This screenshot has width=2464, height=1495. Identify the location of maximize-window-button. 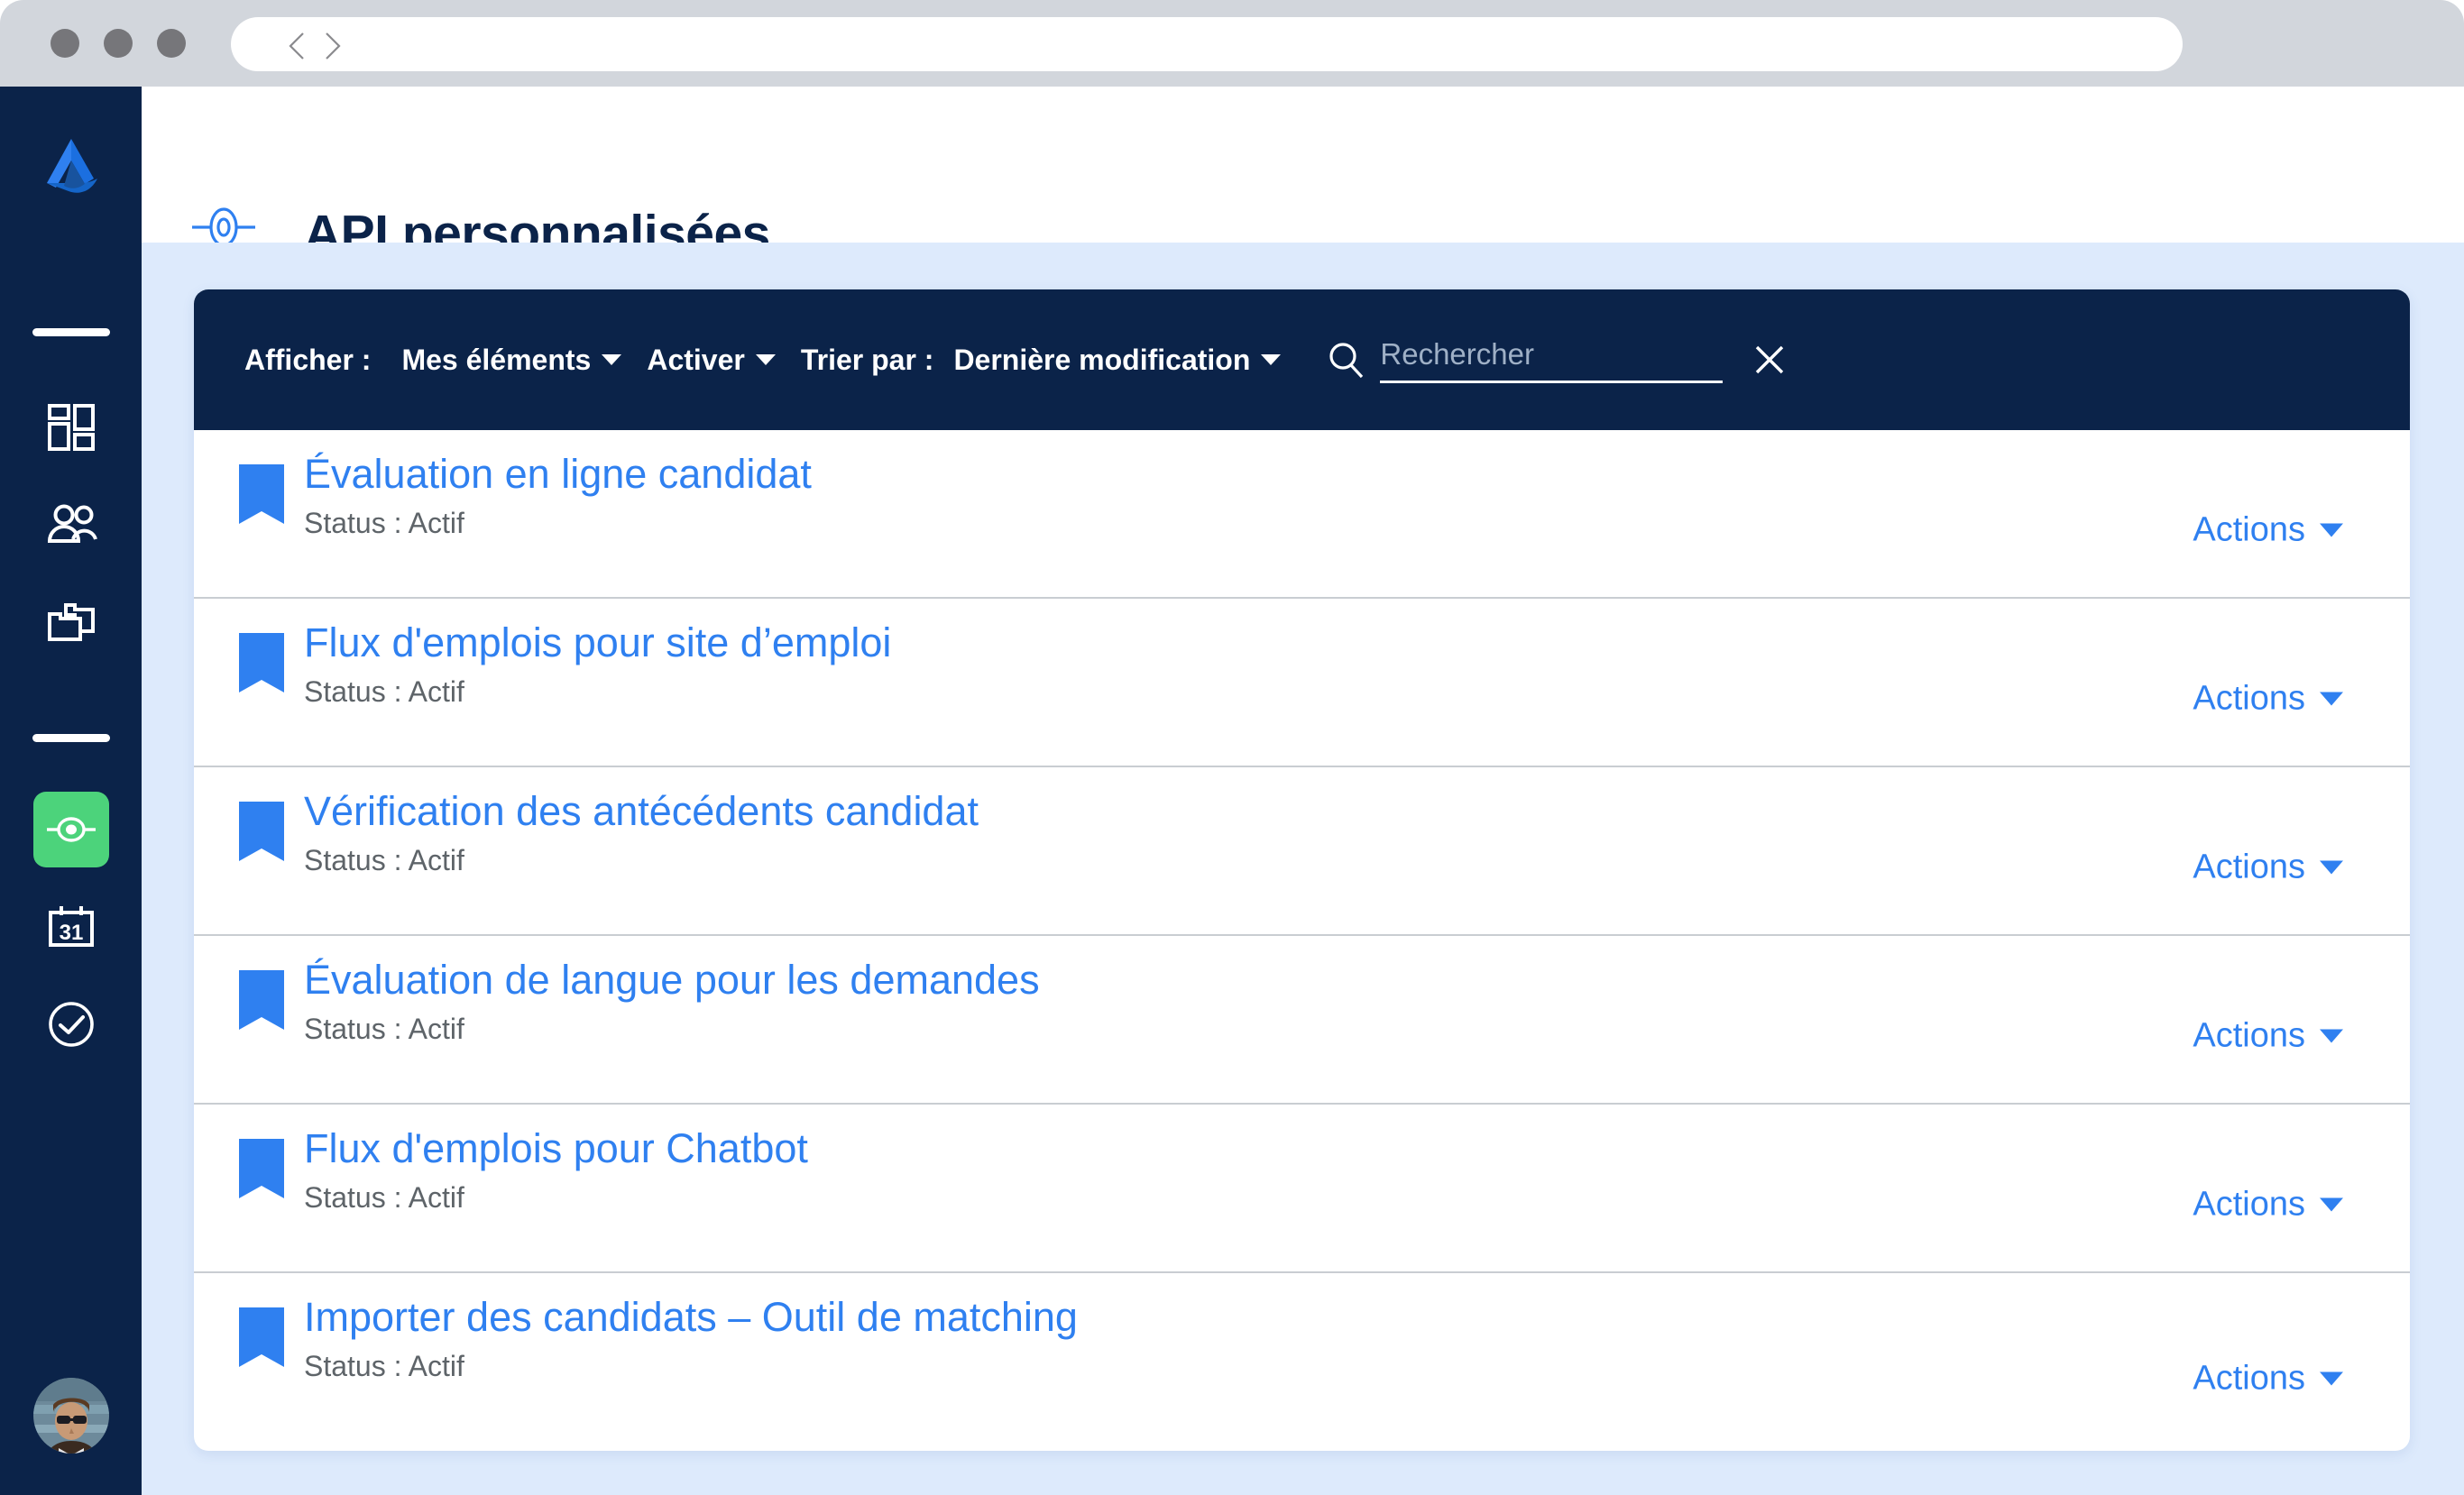
(171, 43).